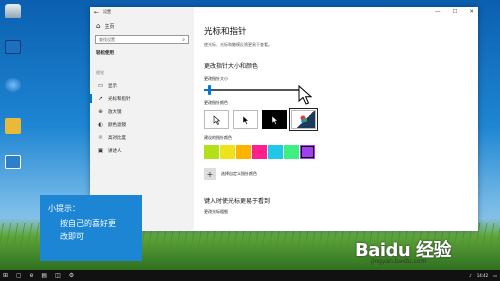 The image size is (500, 281). I want to click on baidu-watermark-url: jingyan.baidu.com, so click(399, 261).